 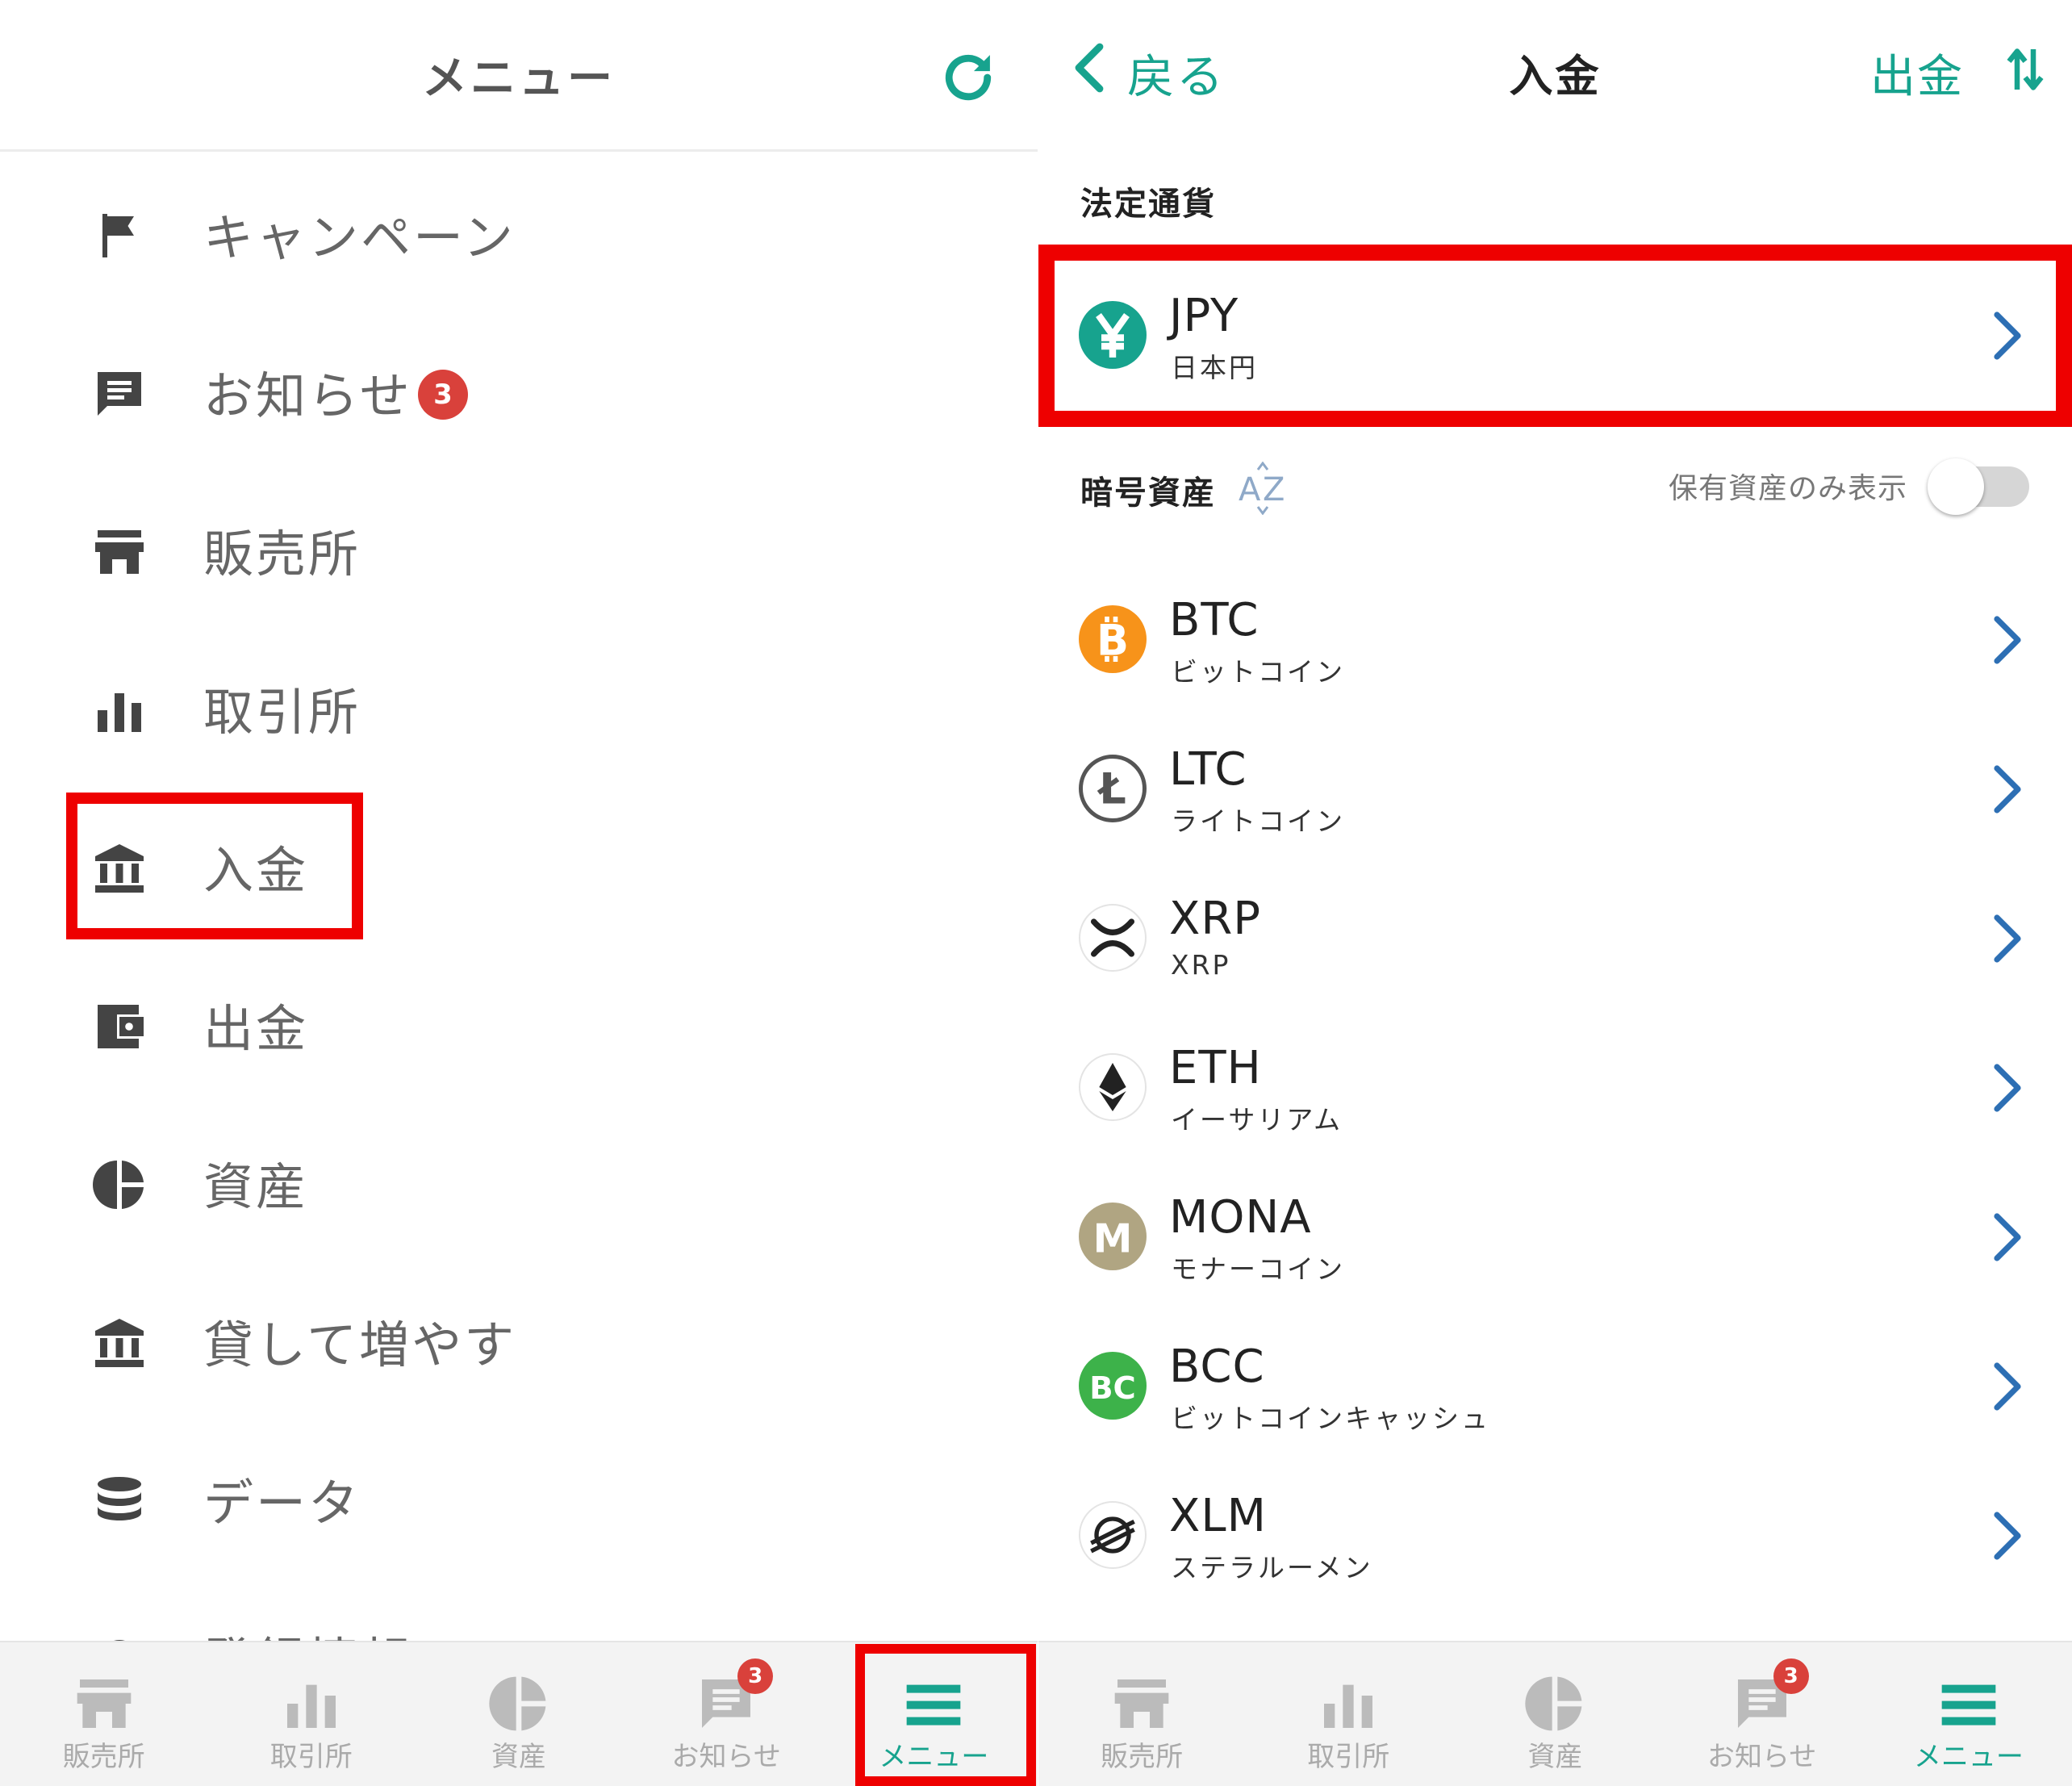 What do you see at coordinates (1258, 1269) in the screenshot?
I see `coin-name: モナーコイン` at bounding box center [1258, 1269].